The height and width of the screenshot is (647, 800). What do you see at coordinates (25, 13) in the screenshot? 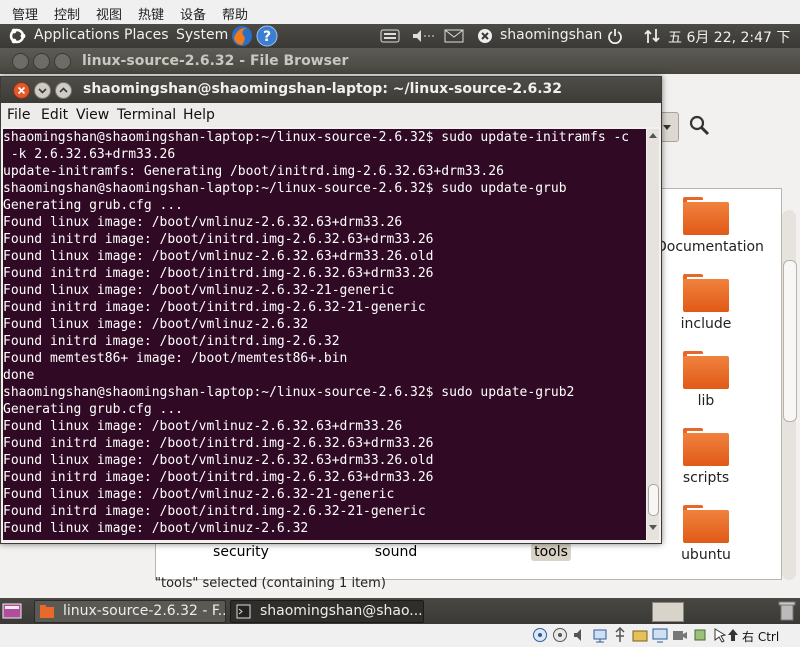
I see `host-menu-manage: 管理` at bounding box center [25, 13].